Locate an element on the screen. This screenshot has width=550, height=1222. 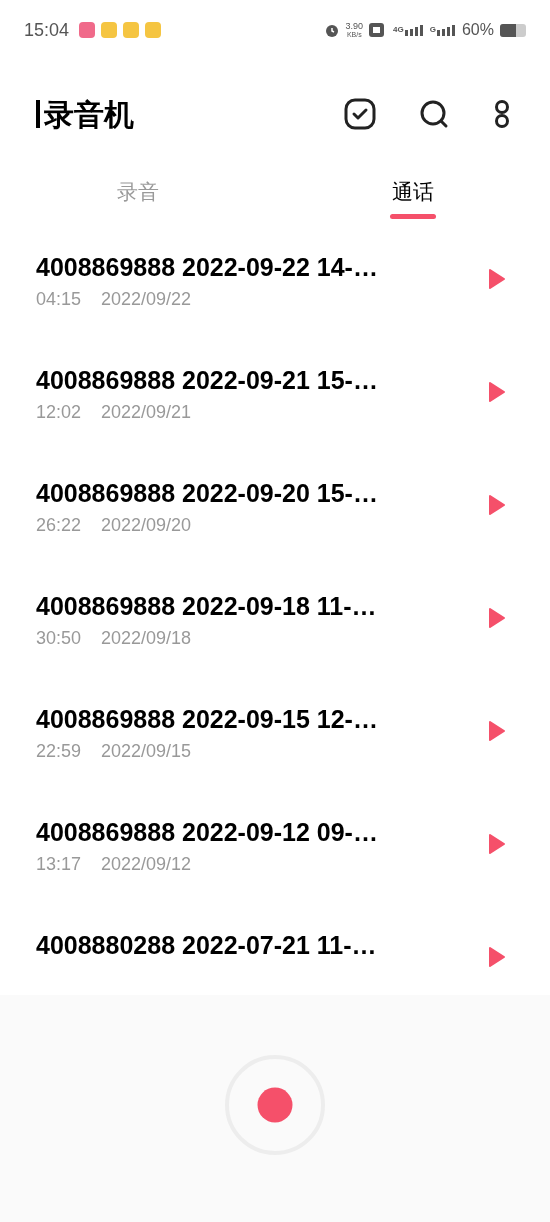
recording-item: 4008869888 2022-09-22 14-… 04:15 2022/09/22 is located at coordinates (275, 302).